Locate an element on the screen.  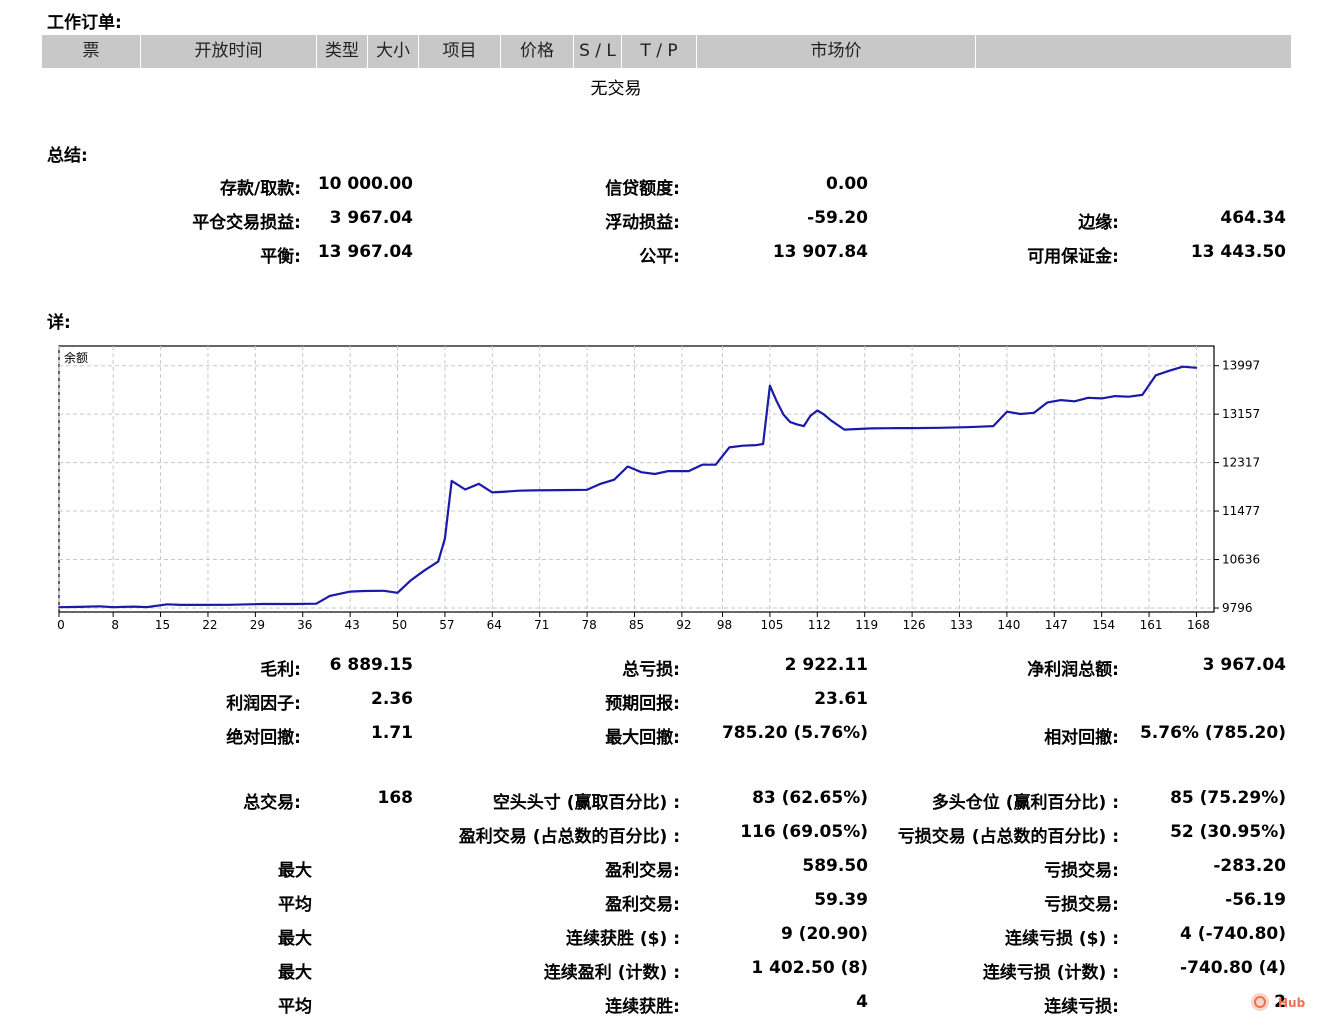
orders-table-header: 票 开放时间 类型 大小 项目 价格 S / L T / P 市场价 is located at coordinates (666, 51).